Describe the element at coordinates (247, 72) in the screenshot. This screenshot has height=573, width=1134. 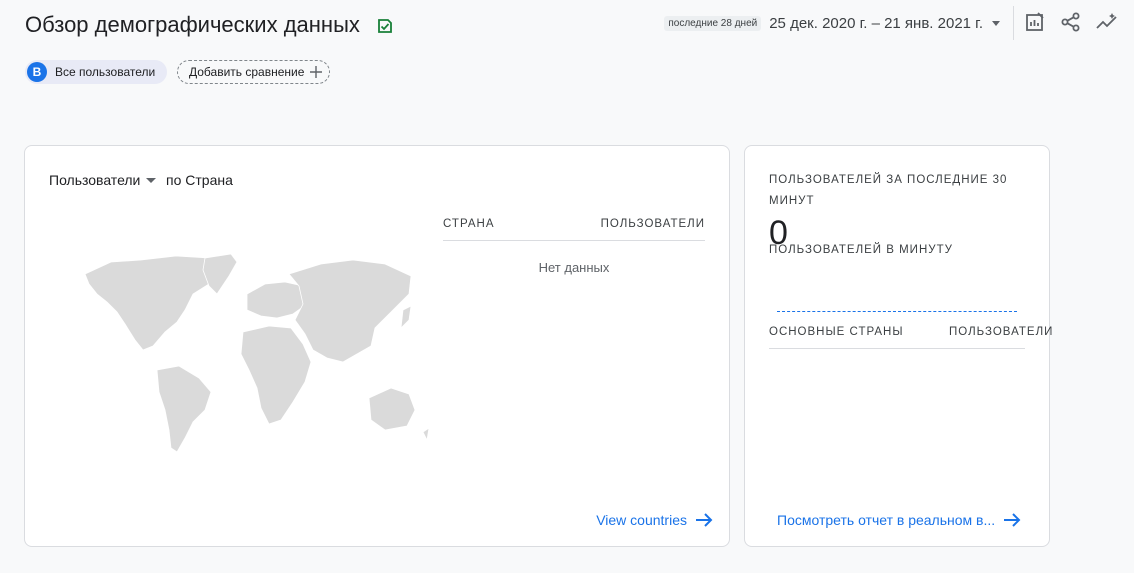
I see `add-comparison-label: Добавить сравнение` at that location.